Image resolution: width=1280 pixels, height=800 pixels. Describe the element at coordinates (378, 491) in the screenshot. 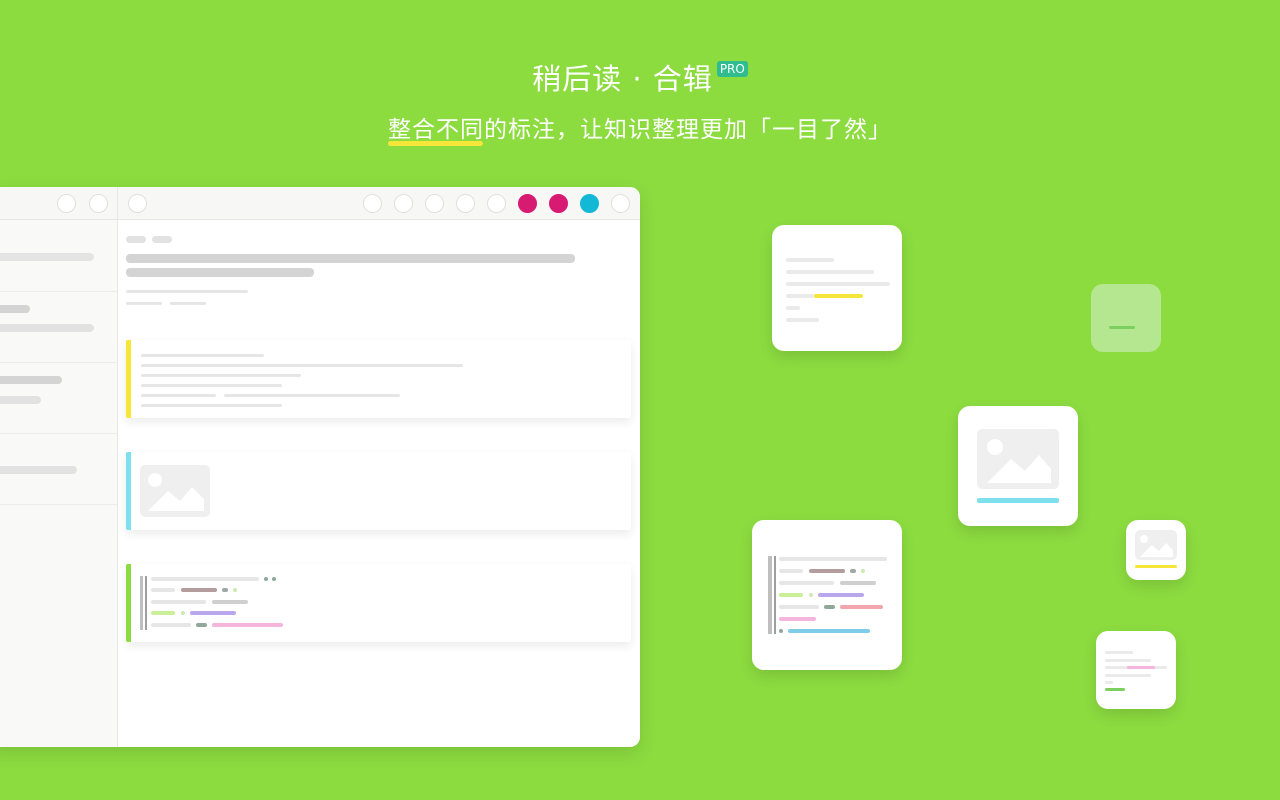

I see `image-highlight-card` at that location.